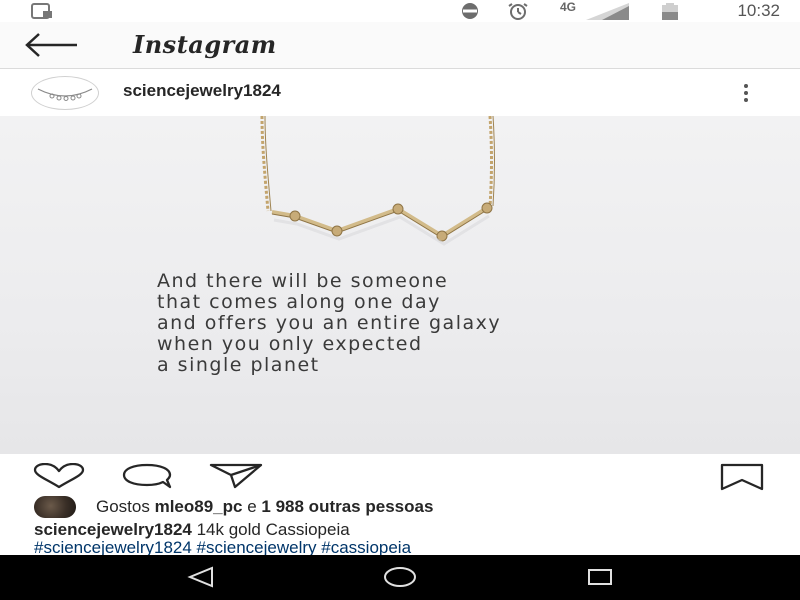 This screenshot has height=600, width=800. I want to click on home-nav-icon, so click(400, 577).